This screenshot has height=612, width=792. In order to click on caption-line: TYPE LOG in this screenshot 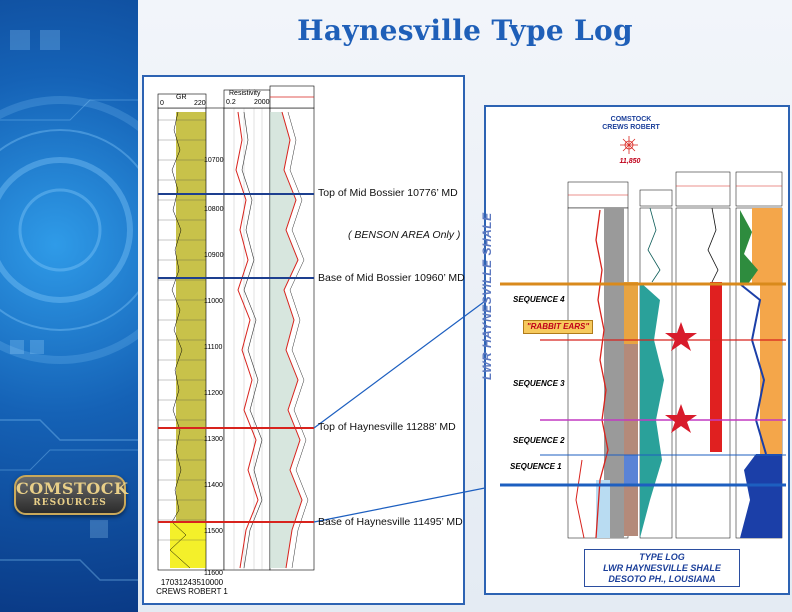, I will do `click(662, 557)`.